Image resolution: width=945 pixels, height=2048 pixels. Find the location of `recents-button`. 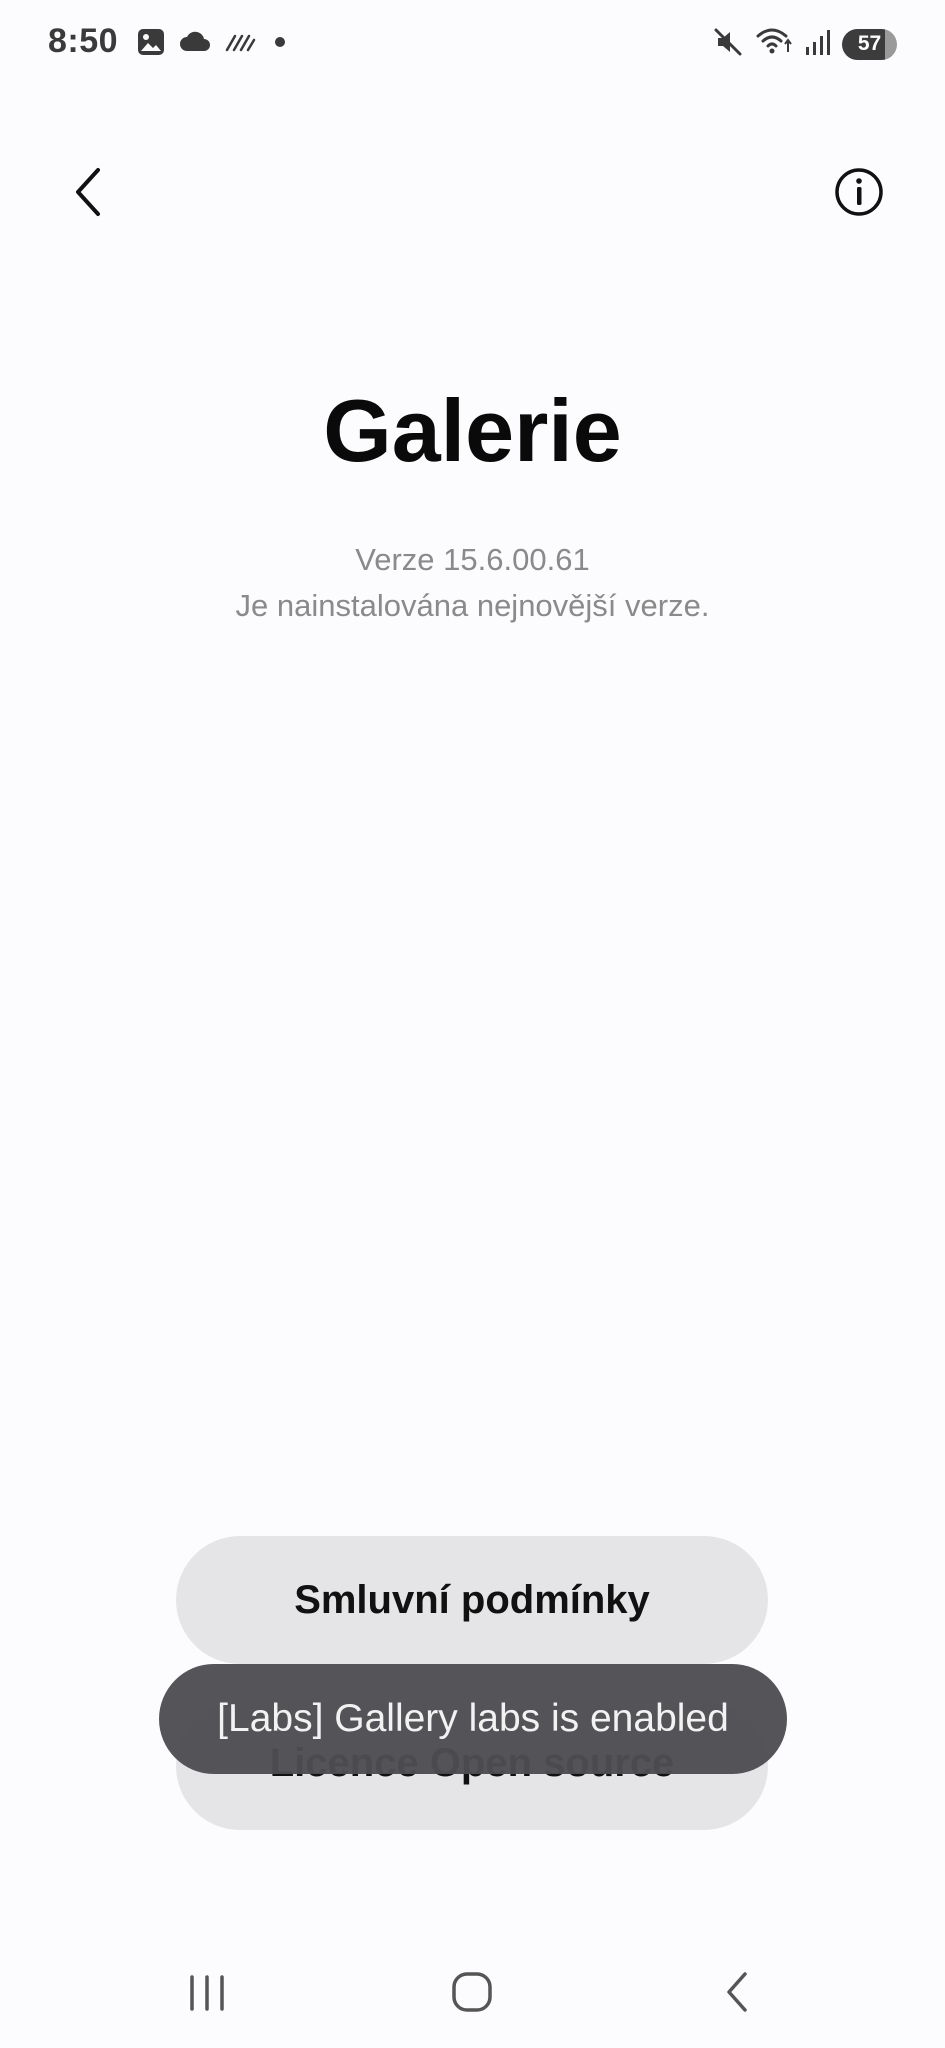

recents-button is located at coordinates (207, 1993).